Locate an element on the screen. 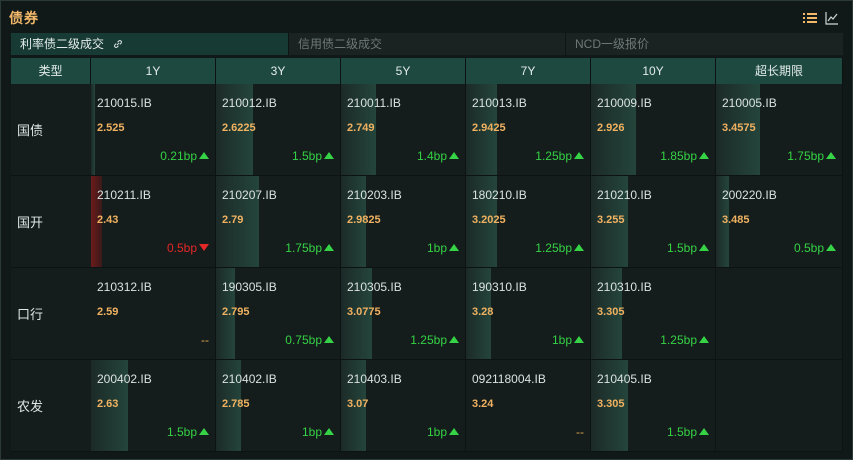  bond-yield: 2.795 is located at coordinates (236, 312).